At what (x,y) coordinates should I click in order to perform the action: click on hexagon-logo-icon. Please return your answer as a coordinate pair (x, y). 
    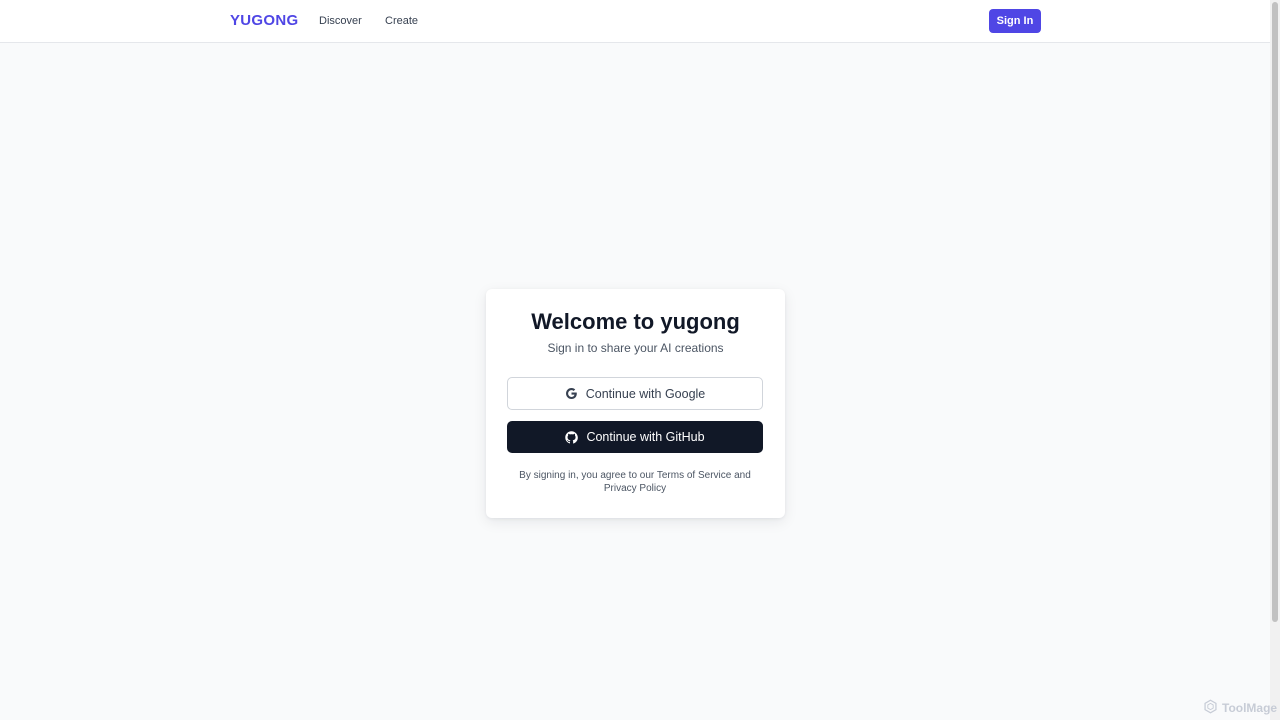
    Looking at the image, I should click on (1210, 708).